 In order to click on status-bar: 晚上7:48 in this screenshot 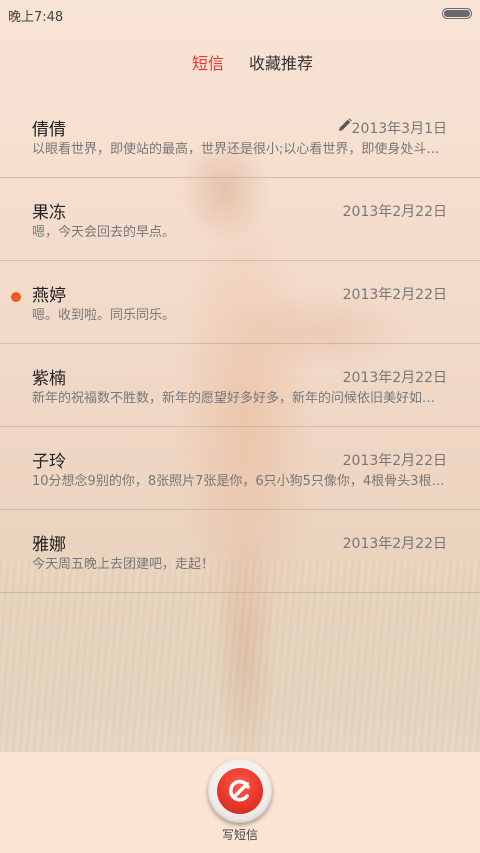, I will do `click(240, 14)`.